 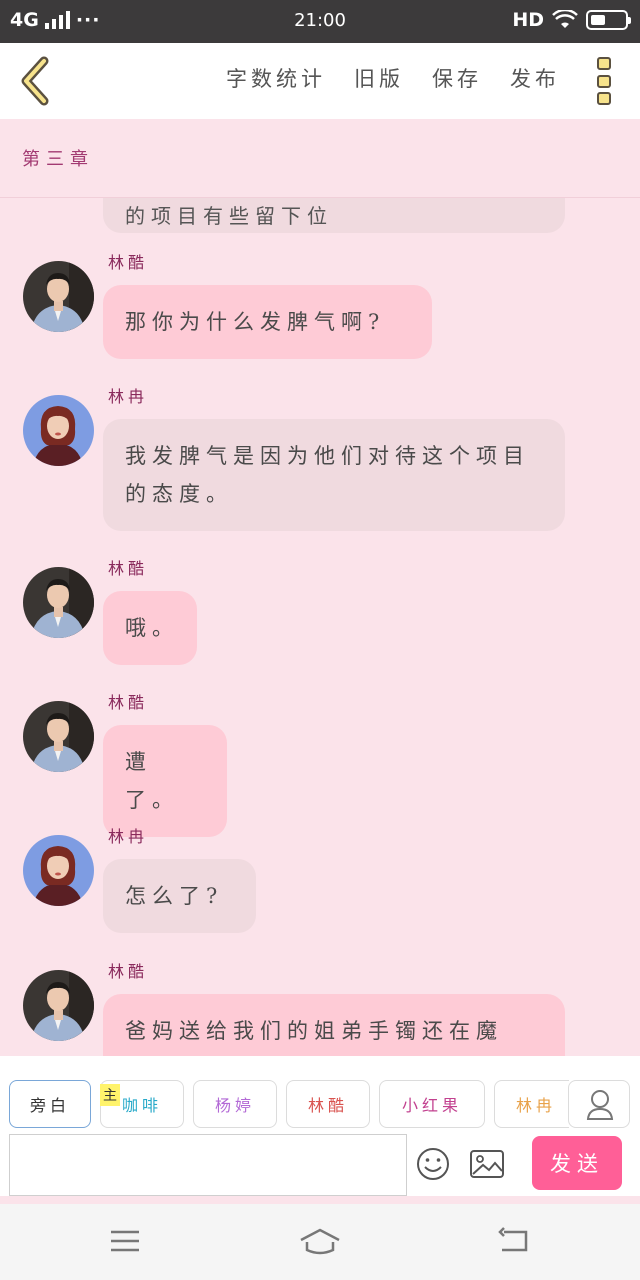 I want to click on menu-nav-button, so click(x=125, y=1243).